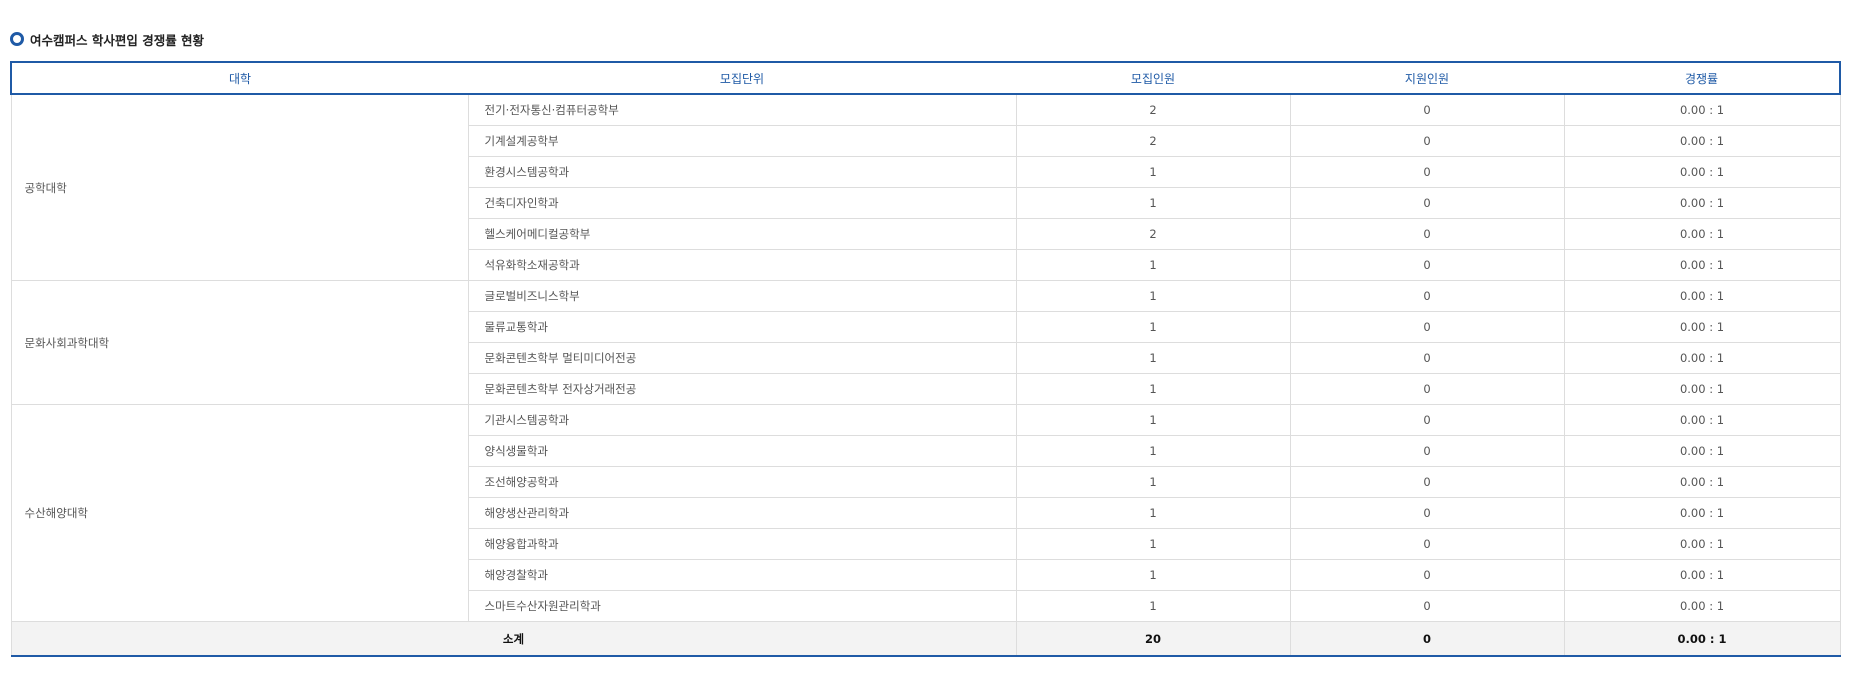 The height and width of the screenshot is (678, 1857). I want to click on unit-cell: 기계설계공학부, so click(742, 141).